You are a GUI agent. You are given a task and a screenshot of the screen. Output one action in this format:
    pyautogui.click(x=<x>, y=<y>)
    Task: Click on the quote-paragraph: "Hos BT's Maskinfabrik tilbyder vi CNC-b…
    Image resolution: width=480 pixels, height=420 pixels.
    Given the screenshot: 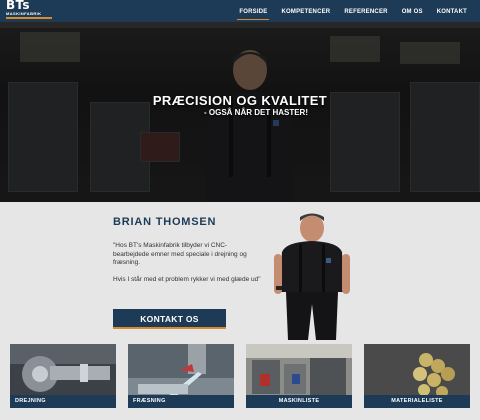 What is the action you would take?
    pyautogui.click(x=180, y=254)
    